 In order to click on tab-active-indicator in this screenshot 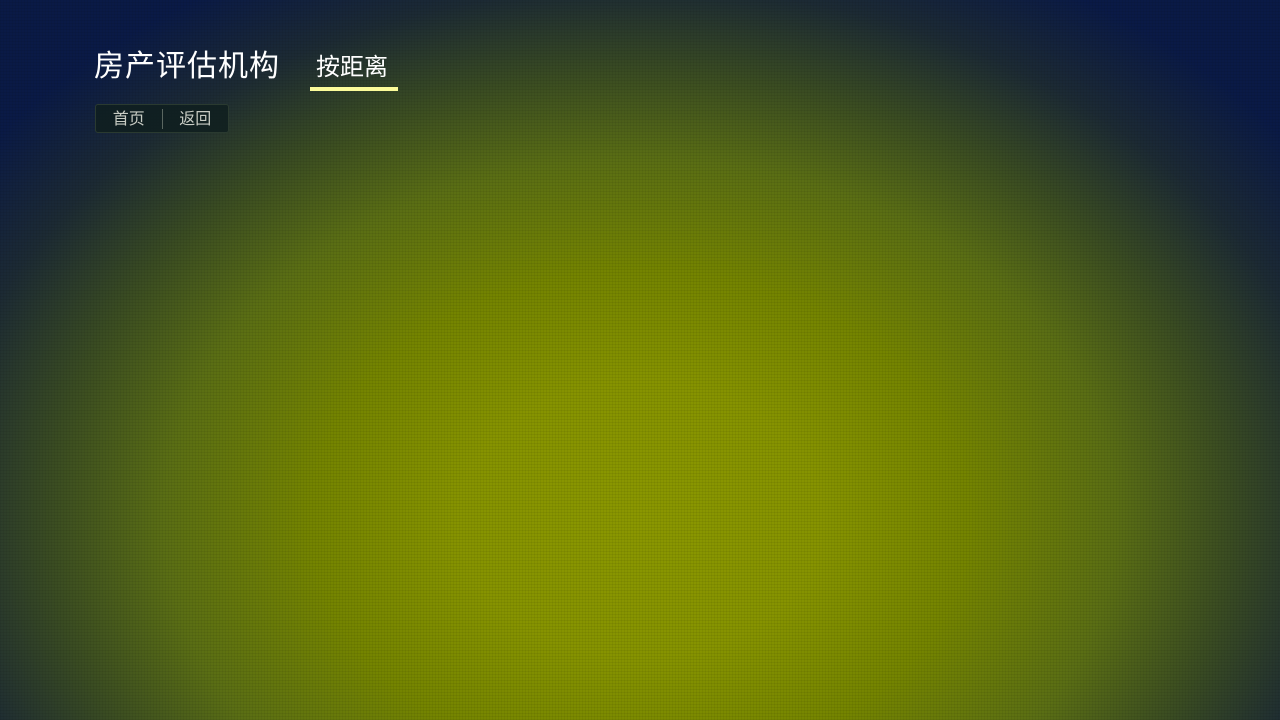, I will do `click(354, 89)`.